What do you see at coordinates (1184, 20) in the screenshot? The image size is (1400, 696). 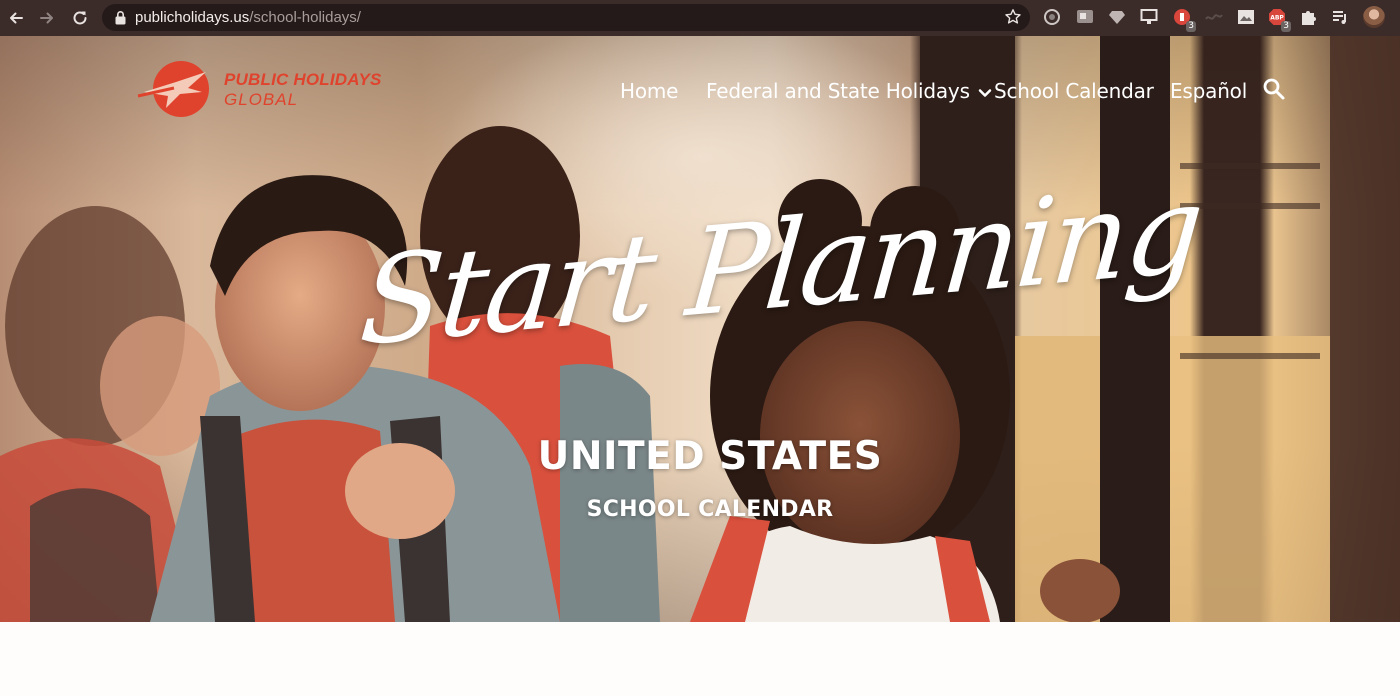 I see `red-badge-extension-icon: 3` at bounding box center [1184, 20].